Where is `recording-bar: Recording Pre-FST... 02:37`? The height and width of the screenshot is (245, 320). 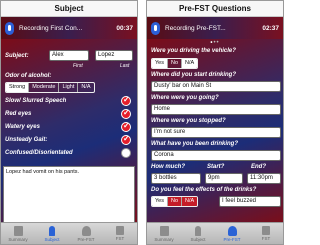
recording-bar: Recording Pre-FST... 02:37 is located at coordinates (215, 28).